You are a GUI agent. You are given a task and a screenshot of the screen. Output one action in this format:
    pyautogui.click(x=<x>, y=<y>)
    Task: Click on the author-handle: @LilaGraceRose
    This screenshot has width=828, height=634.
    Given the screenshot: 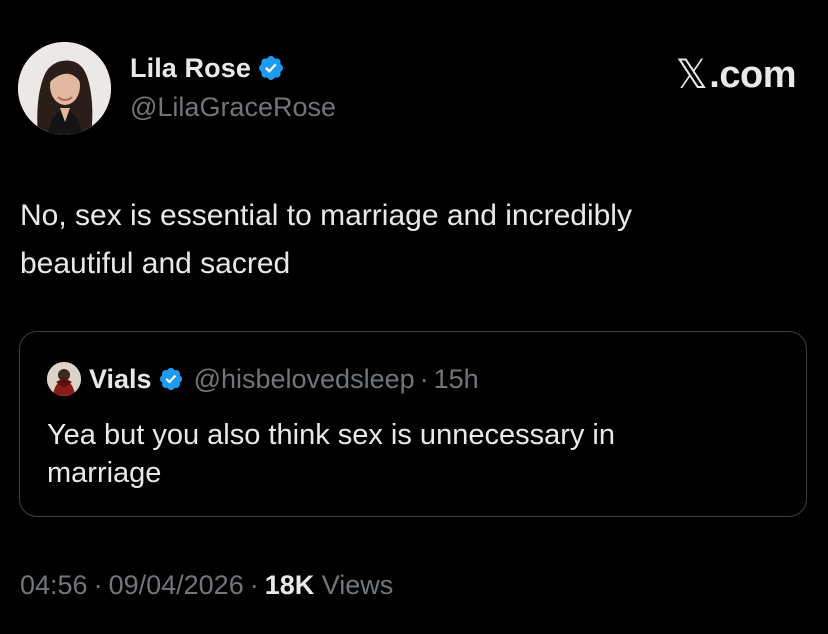 What is the action you would take?
    pyautogui.click(x=233, y=107)
    